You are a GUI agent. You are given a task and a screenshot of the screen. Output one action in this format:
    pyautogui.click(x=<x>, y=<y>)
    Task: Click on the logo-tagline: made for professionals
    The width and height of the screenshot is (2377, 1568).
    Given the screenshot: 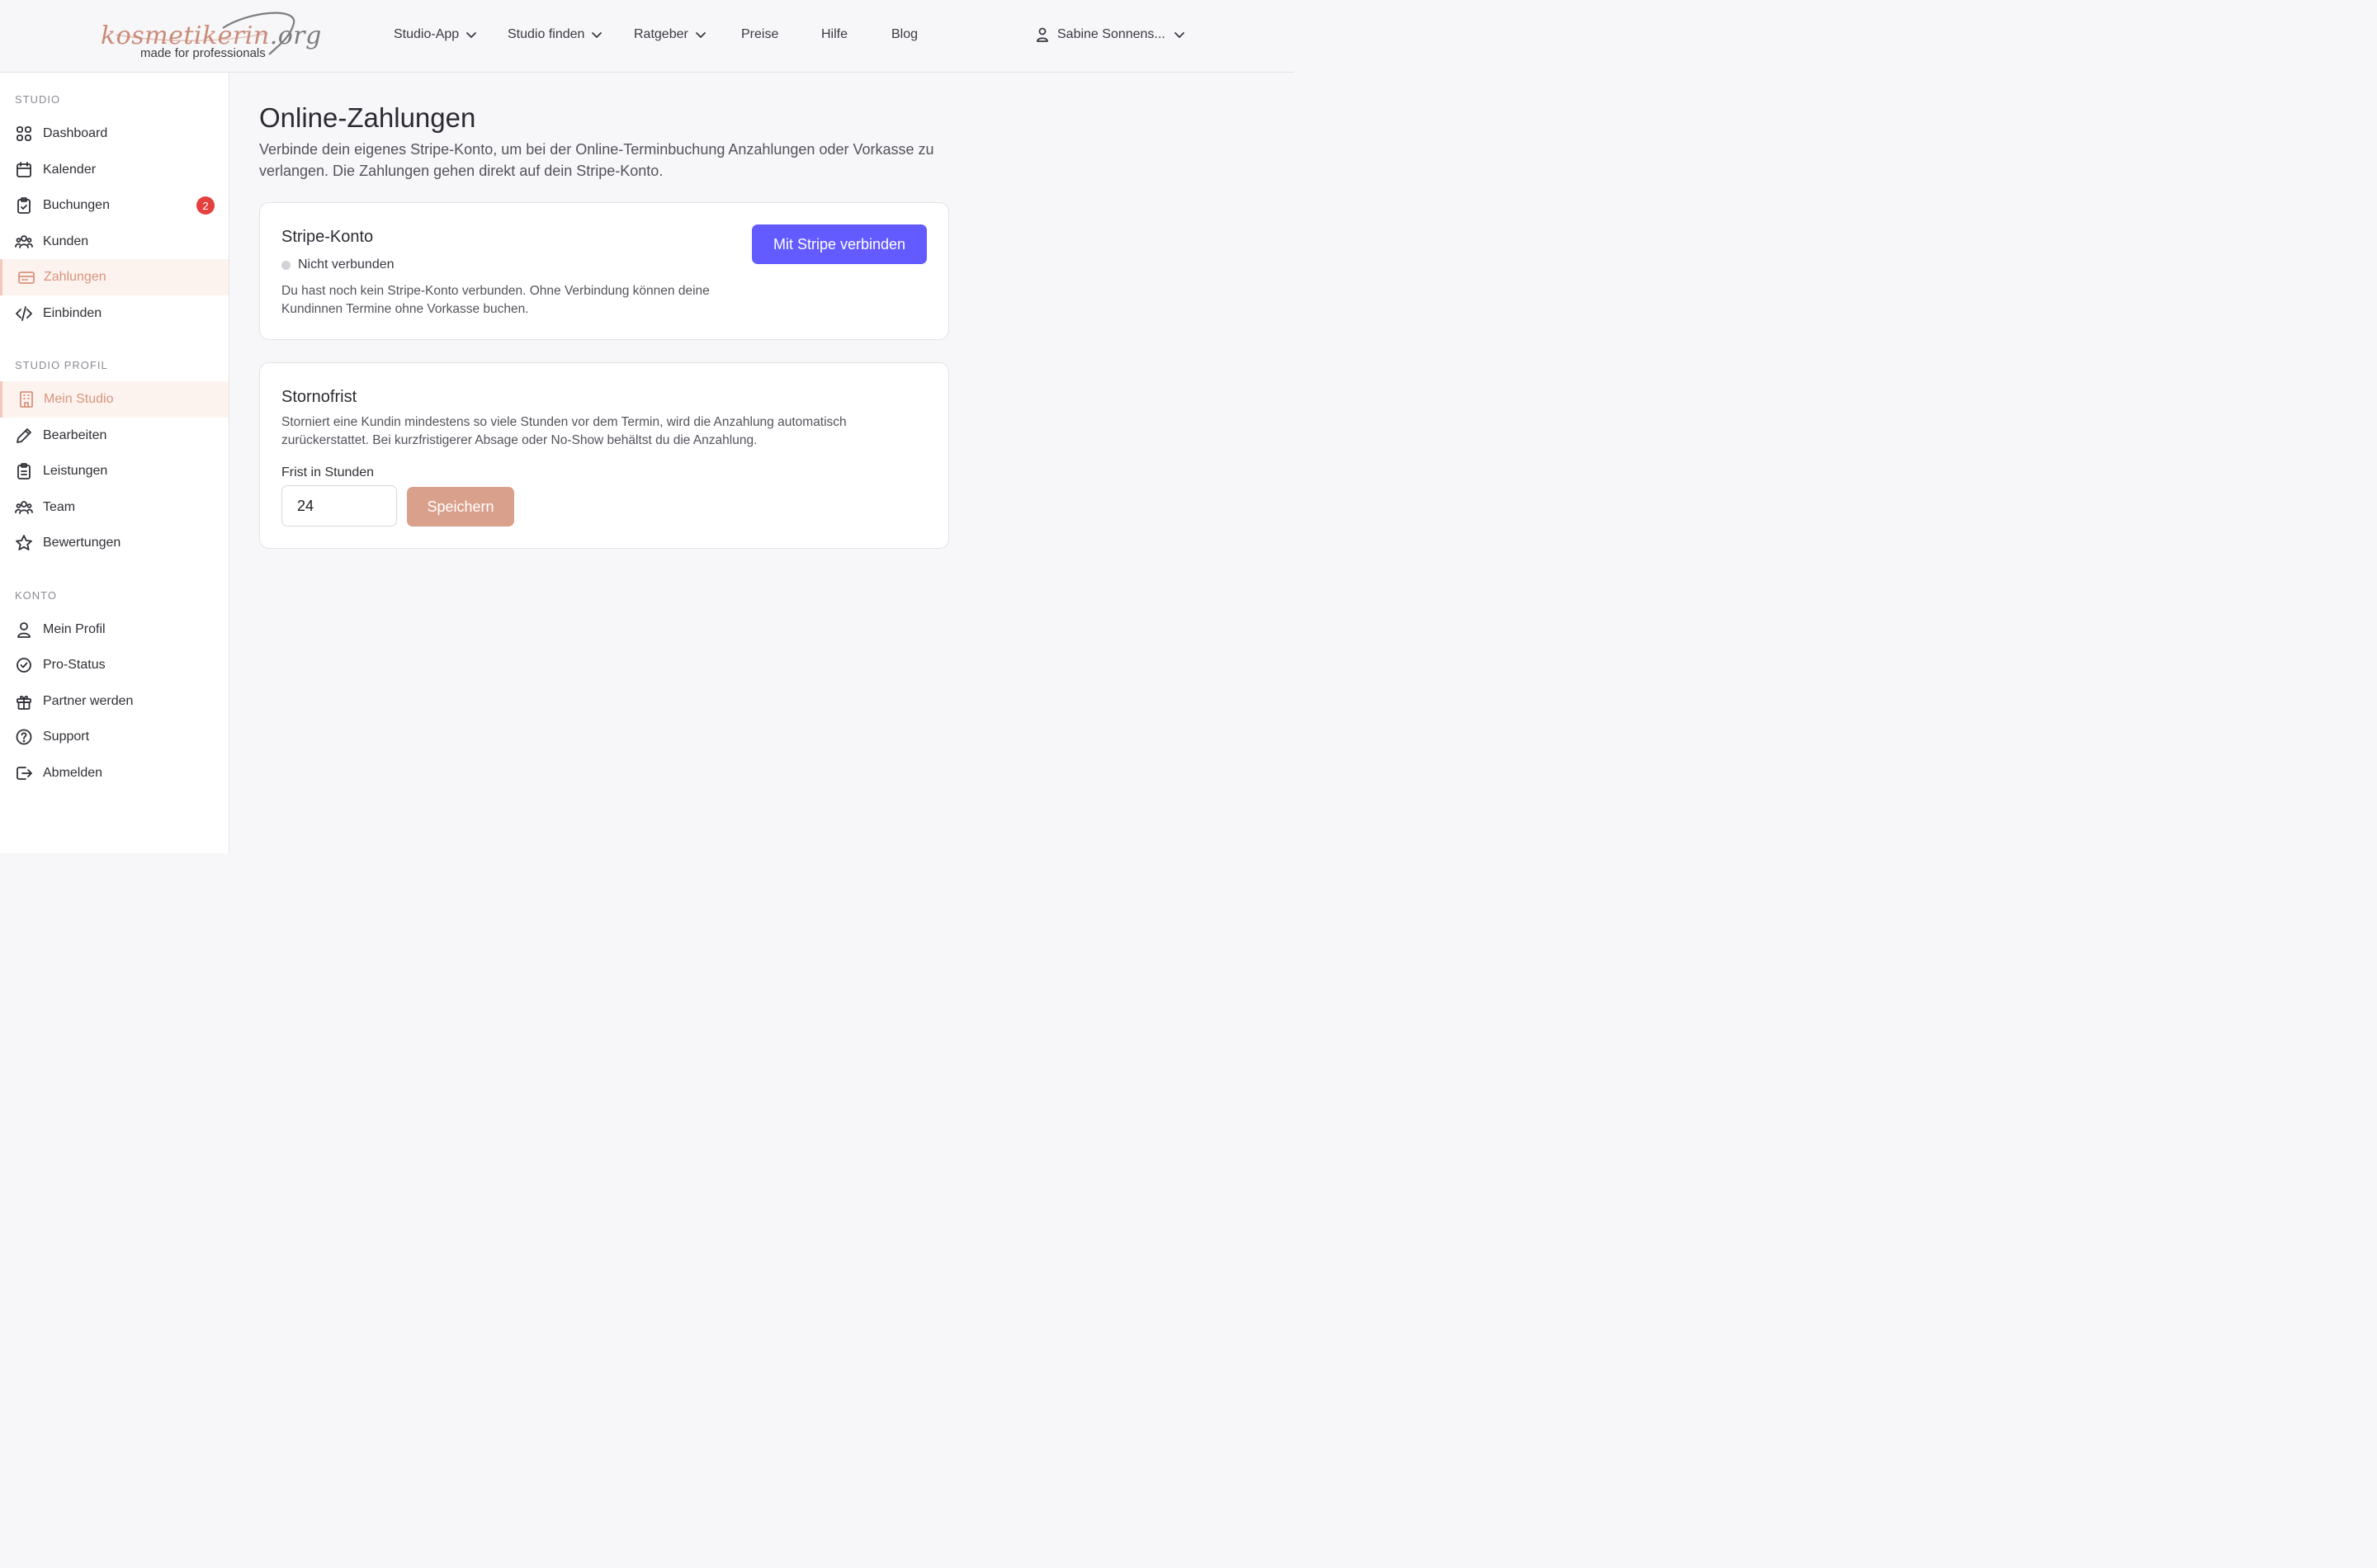 What is the action you would take?
    pyautogui.click(x=203, y=53)
    